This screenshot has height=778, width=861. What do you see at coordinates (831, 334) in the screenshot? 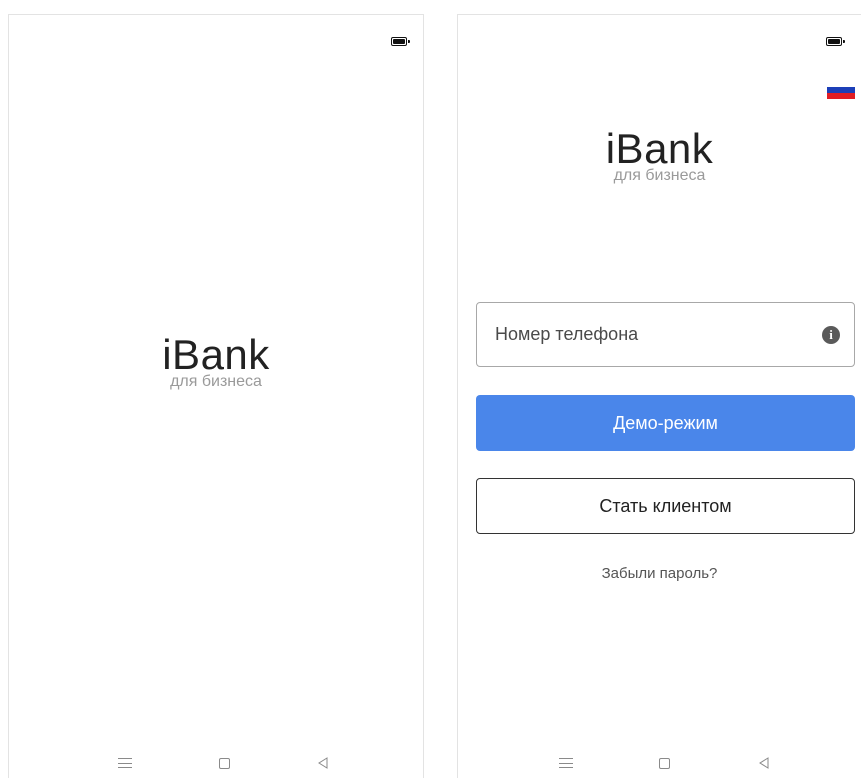
I see `info-icon: i` at bounding box center [831, 334].